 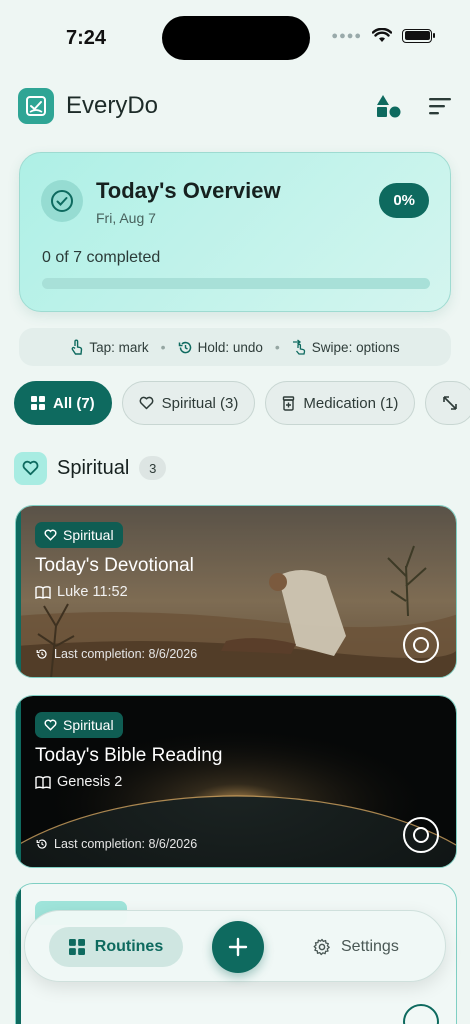 I want to click on filter-chips: All (7) Spiritual (3) Medication (1), so click(x=242, y=403).